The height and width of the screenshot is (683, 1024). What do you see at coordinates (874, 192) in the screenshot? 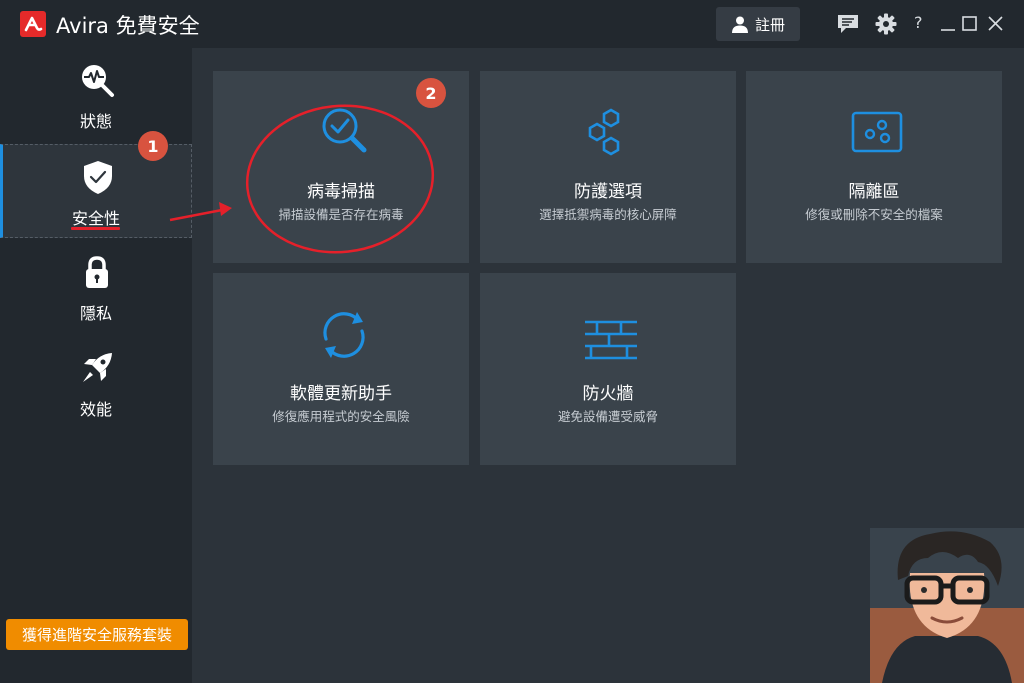
I see `tile-title: 隔離區` at bounding box center [874, 192].